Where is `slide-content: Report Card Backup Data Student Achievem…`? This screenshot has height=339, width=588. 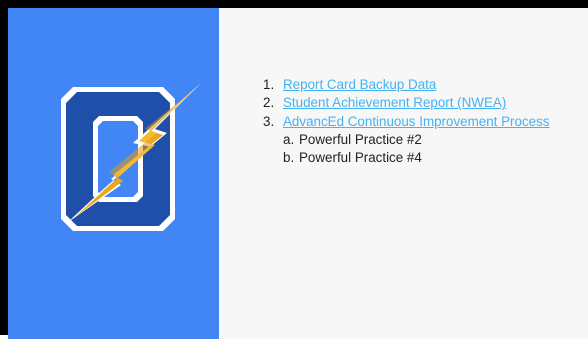 slide-content: Report Card Backup Data Student Achievem… is located at coordinates (413, 122).